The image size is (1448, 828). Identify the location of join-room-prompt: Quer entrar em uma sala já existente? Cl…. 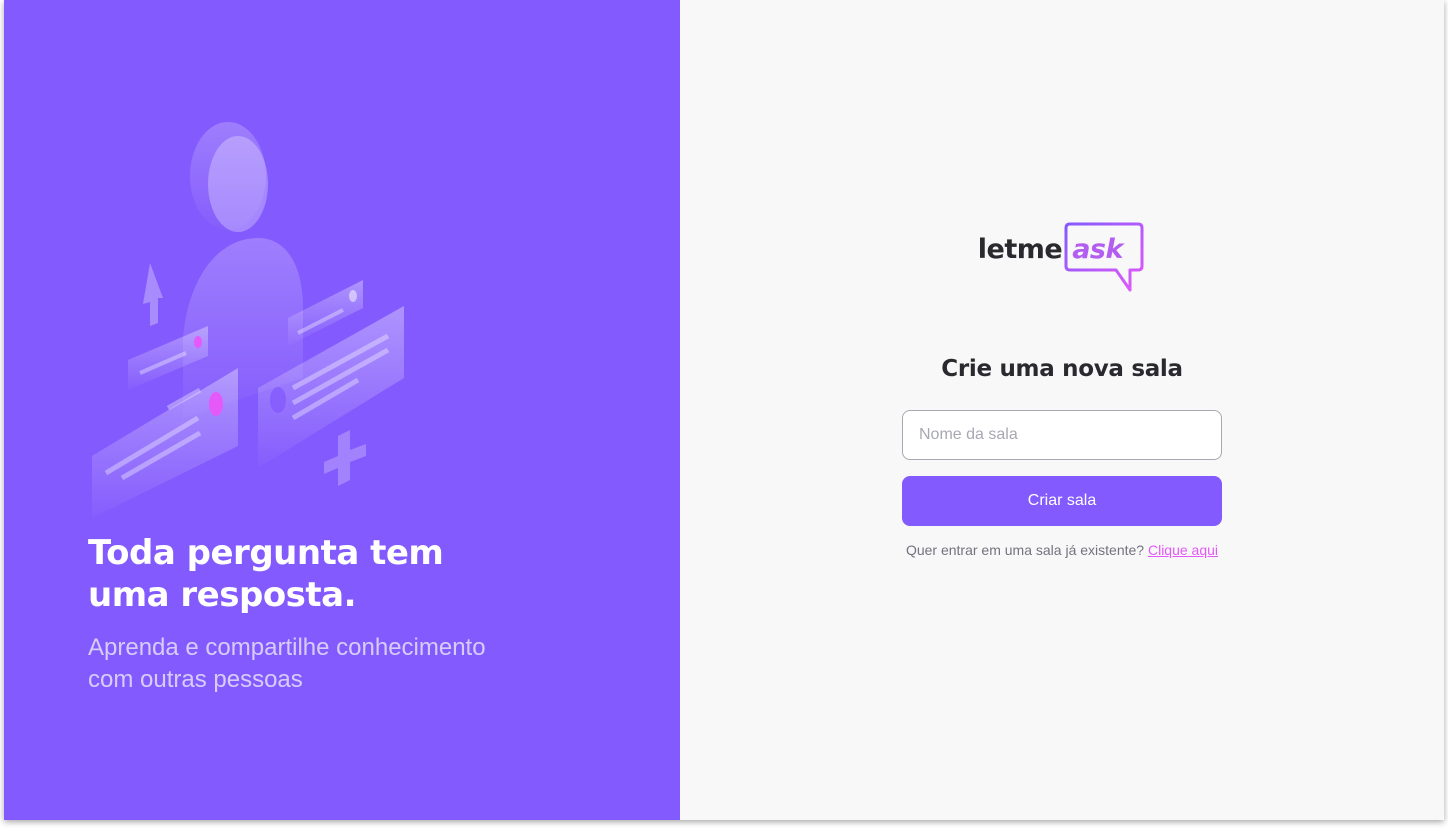
(1062, 550).